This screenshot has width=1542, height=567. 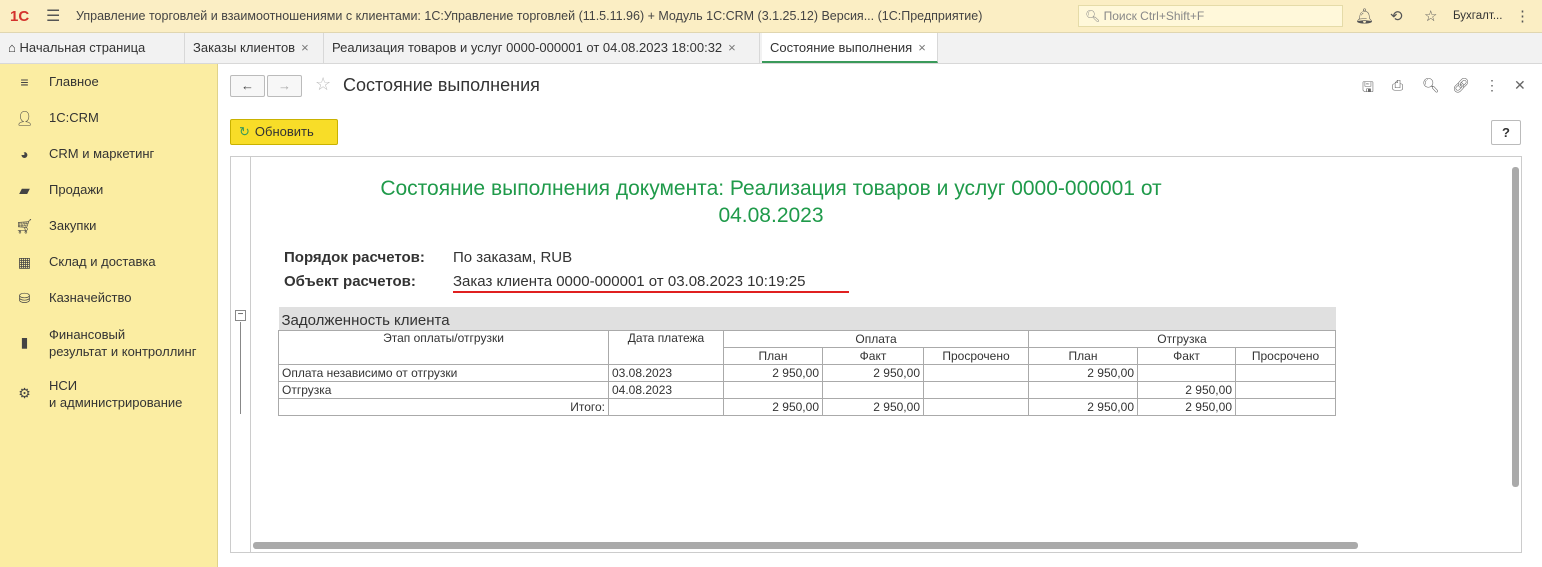 I want to click on print-icon: ⎙, so click(x=1397, y=85).